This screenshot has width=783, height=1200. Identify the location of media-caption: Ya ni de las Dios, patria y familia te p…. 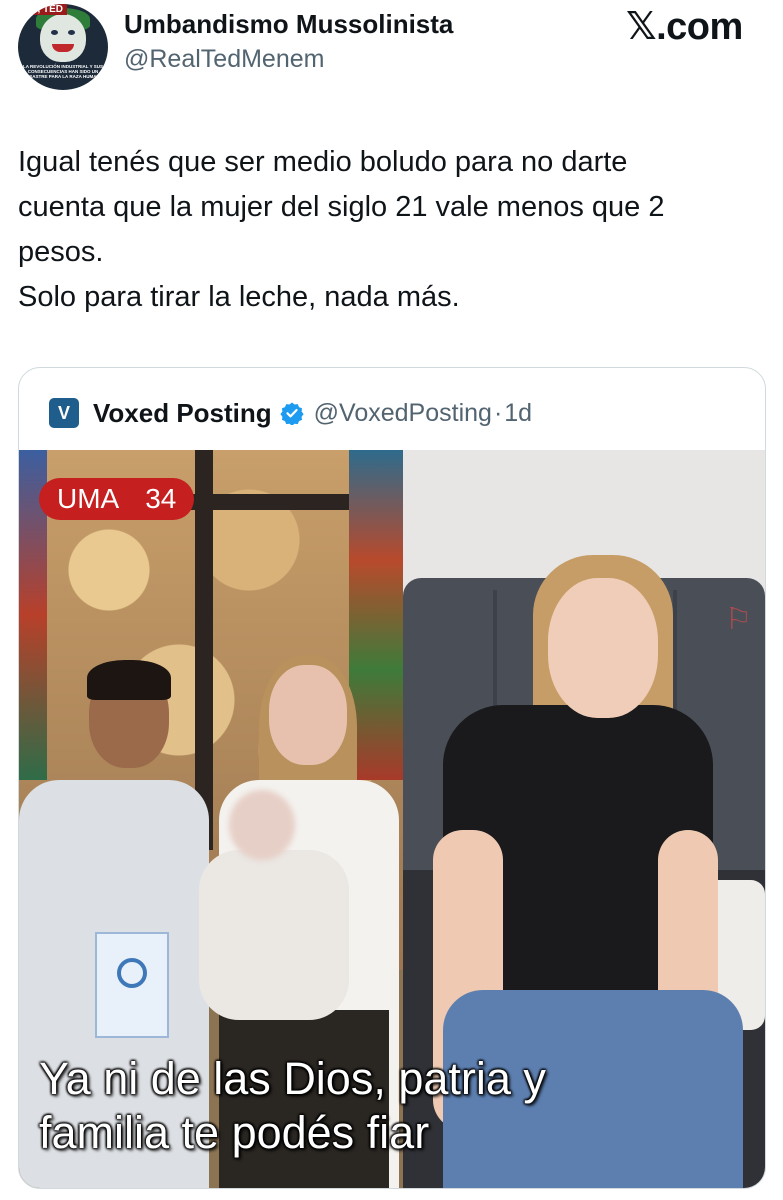
(292, 1105).